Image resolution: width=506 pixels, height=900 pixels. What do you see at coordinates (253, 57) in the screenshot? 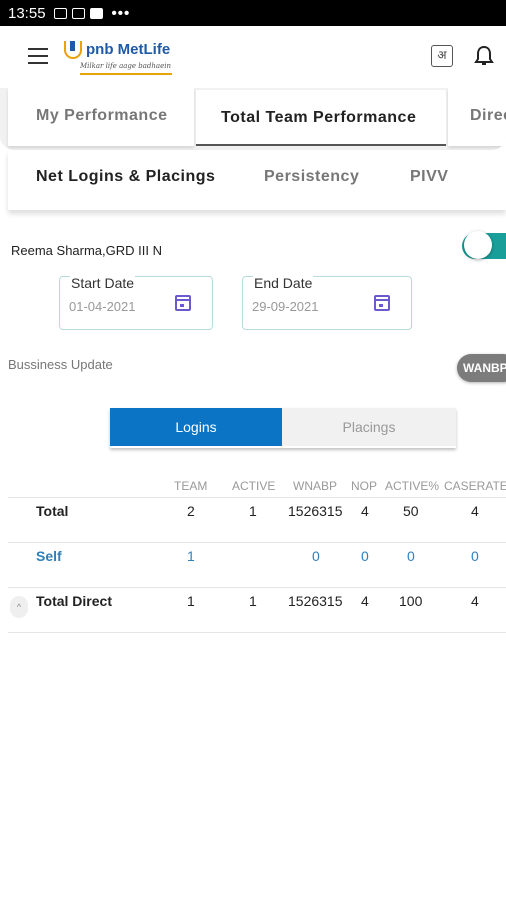
I see `app-header: pnb MetLife Milkar life aage badhaein अ` at bounding box center [253, 57].